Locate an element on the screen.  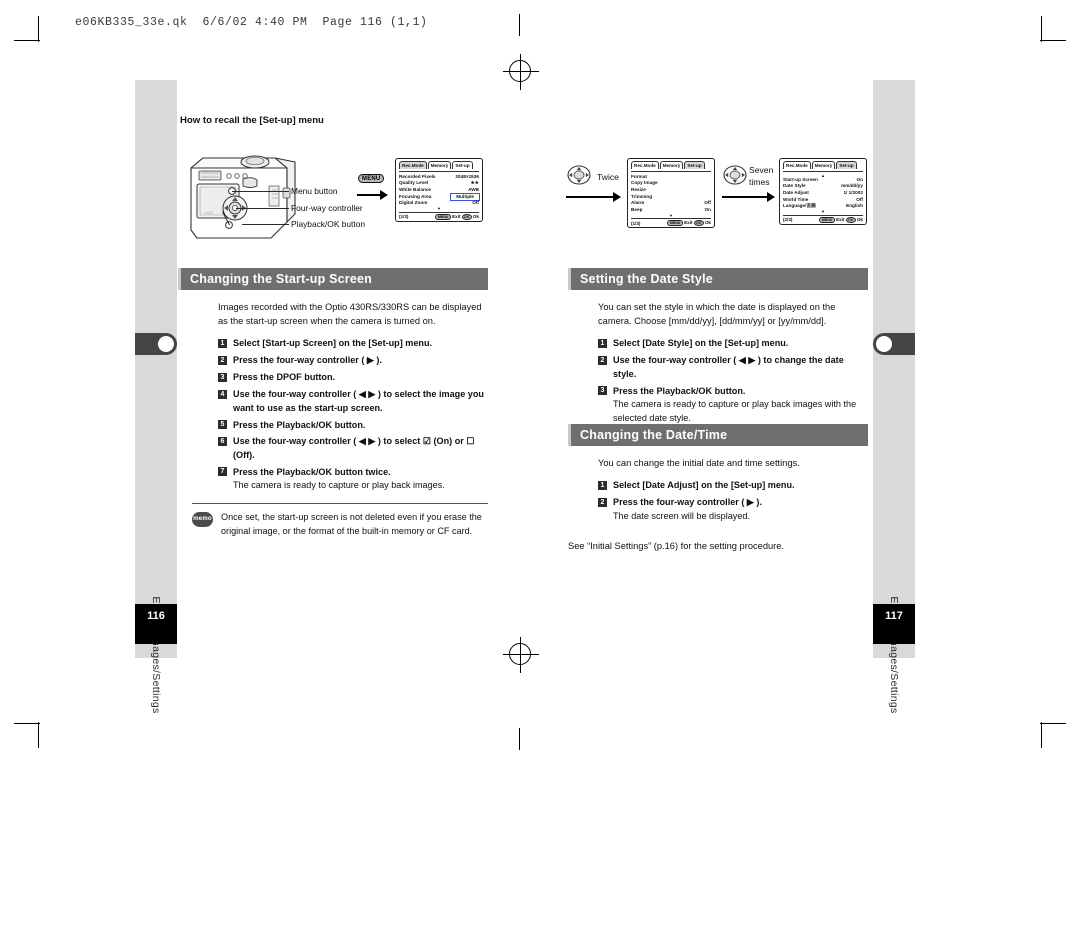
sidebar-label-right: Editing Images/Settings is located at coordinates (894, 655).